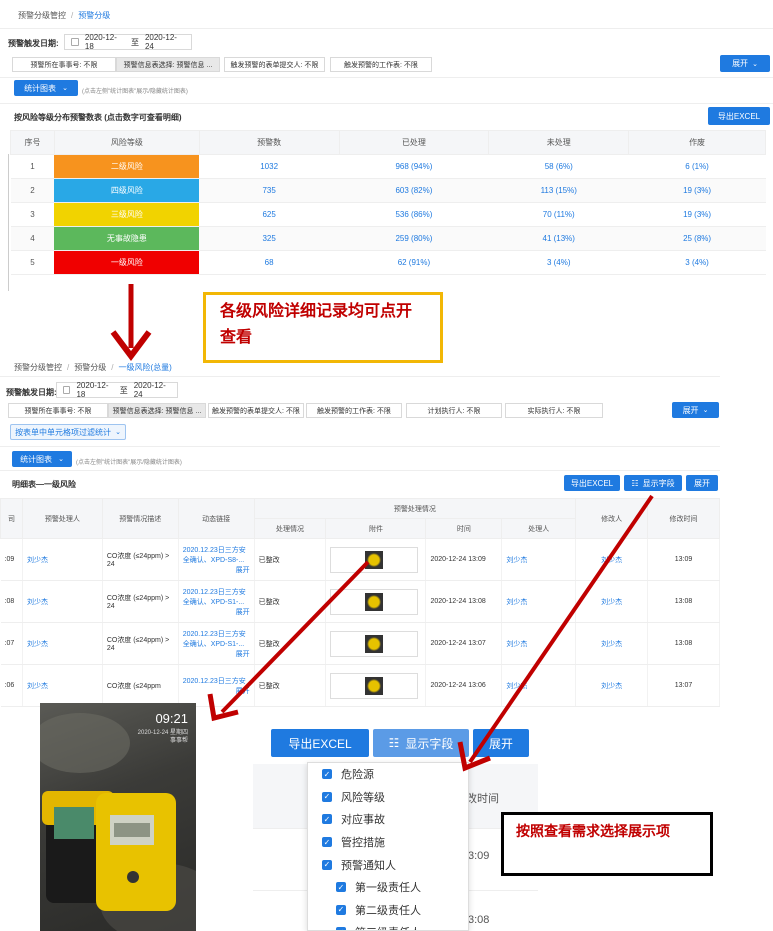 The width and height of the screenshot is (773, 931). I want to click on field-option: ✓ 预警通知人, so click(388, 864).